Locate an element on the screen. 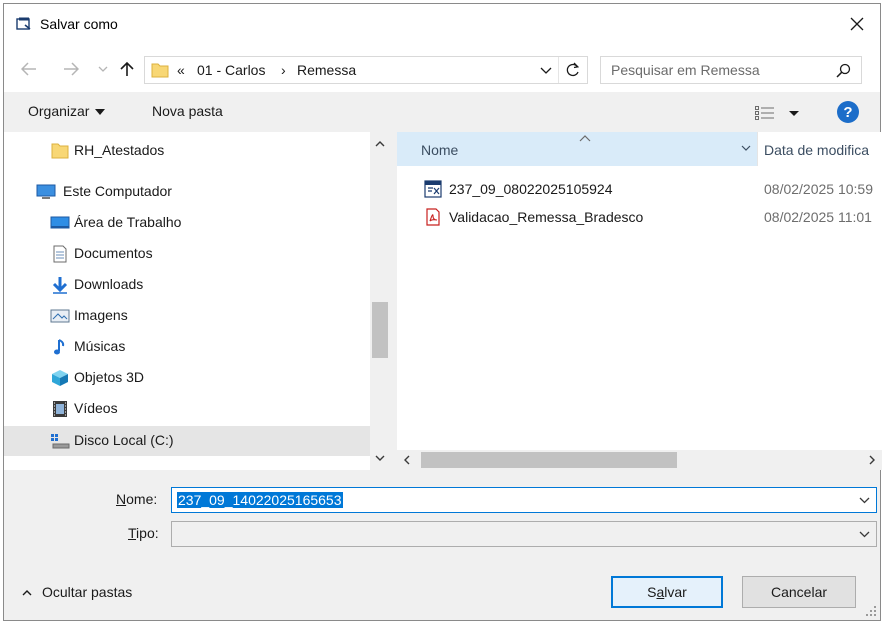 The width and height of the screenshot is (885, 625). recent-locations-chevron-icon is located at coordinates (103, 69).